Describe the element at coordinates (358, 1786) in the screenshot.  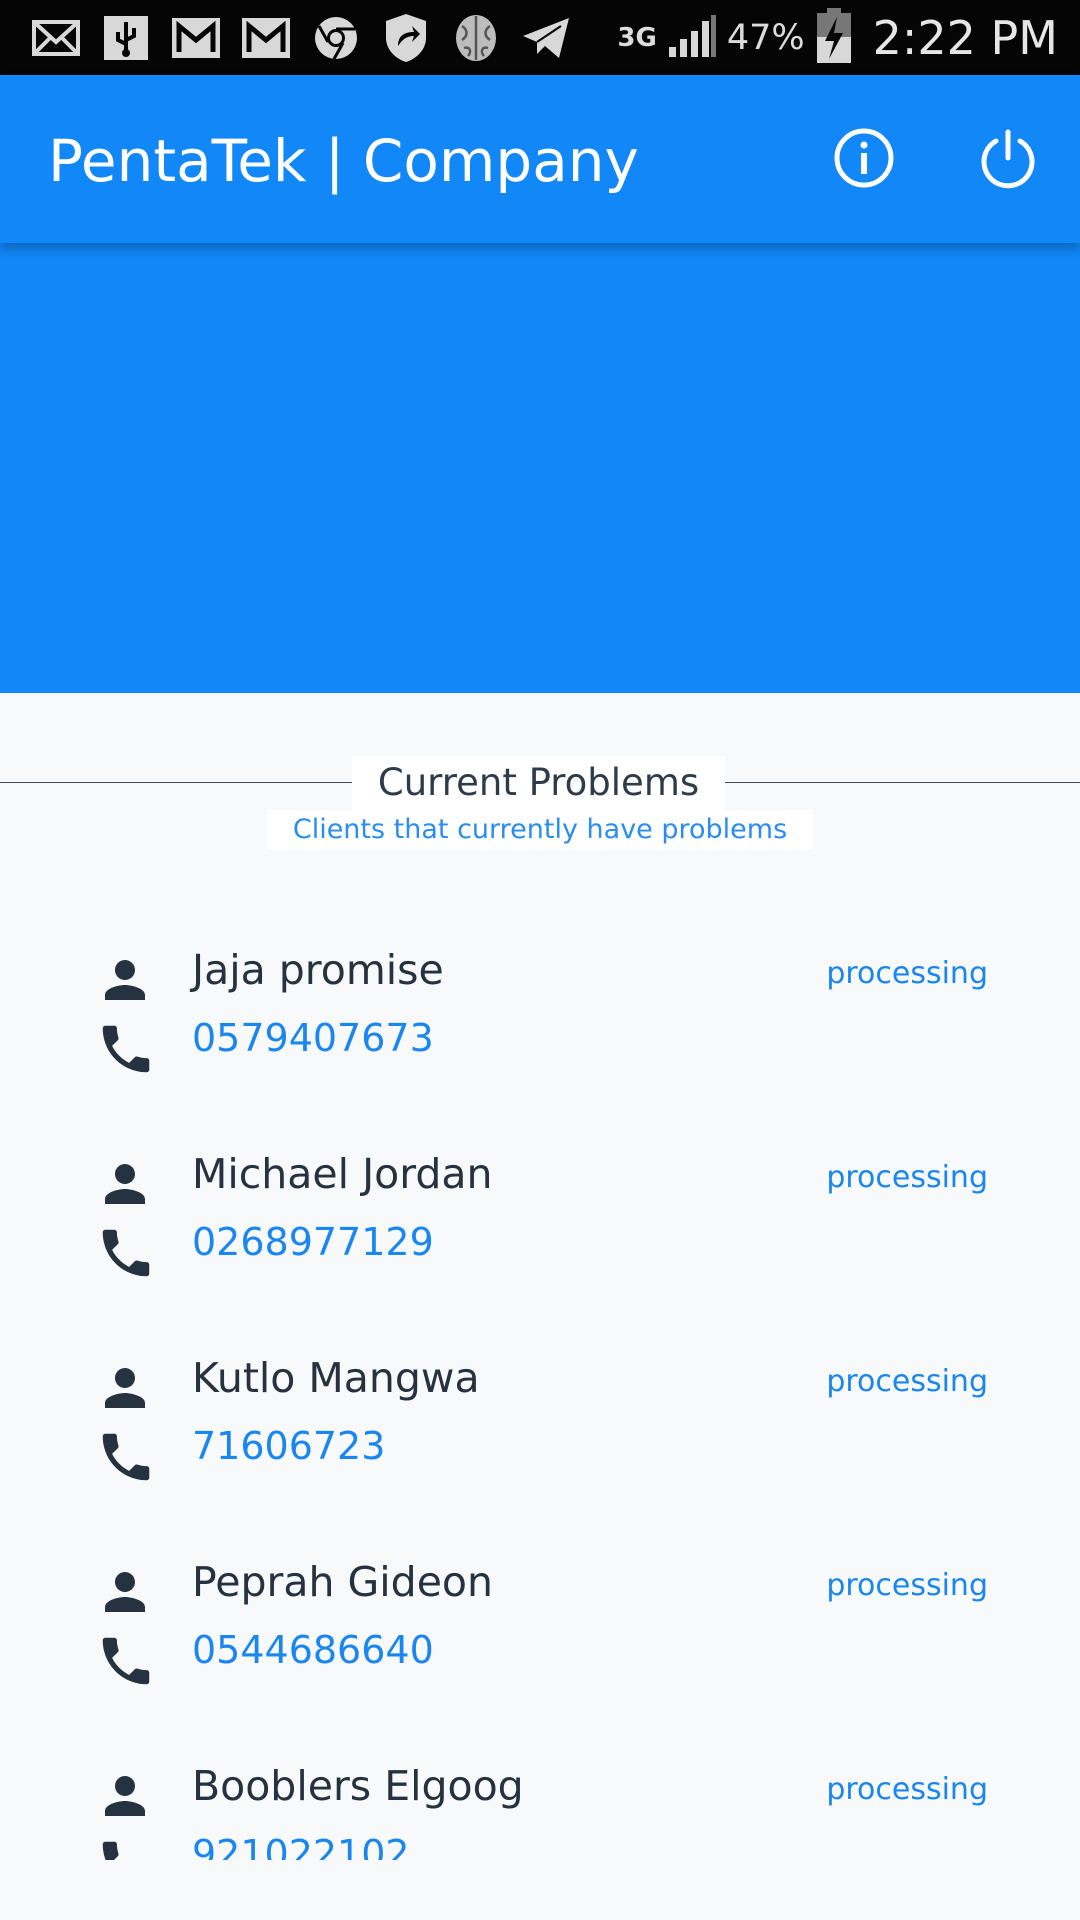
I see `client-name: Booblers Elgoog` at that location.